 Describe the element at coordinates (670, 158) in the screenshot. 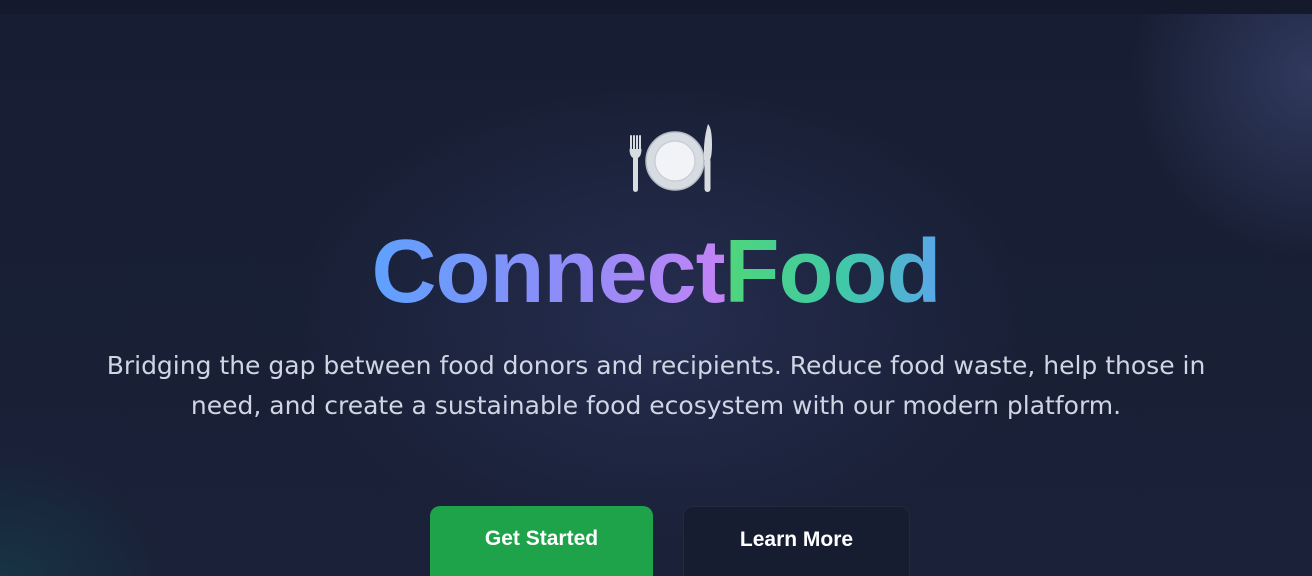

I see `plate-fork-knife-icon` at that location.